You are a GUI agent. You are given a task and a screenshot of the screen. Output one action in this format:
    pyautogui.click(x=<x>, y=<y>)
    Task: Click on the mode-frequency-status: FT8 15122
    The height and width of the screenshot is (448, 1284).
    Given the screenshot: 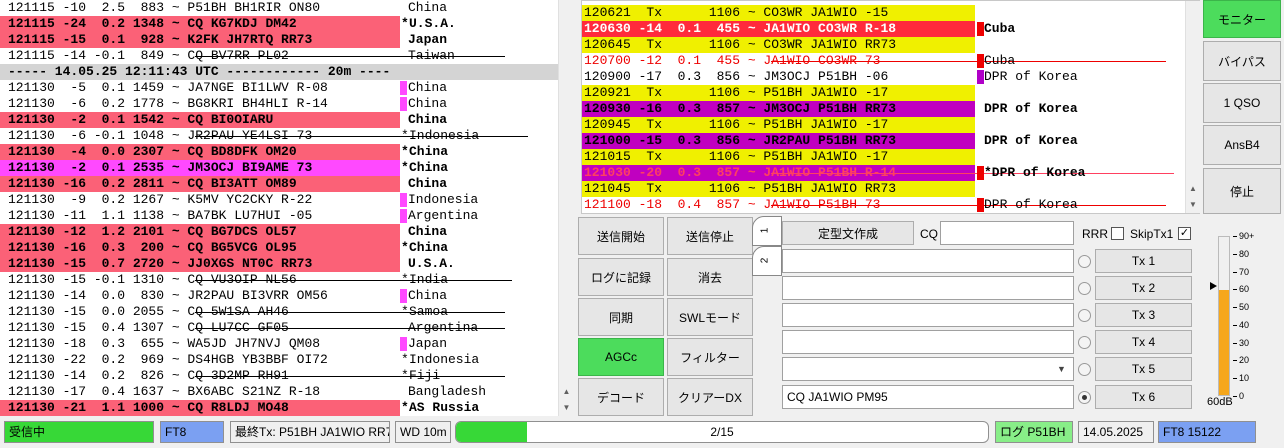 What is the action you would take?
    pyautogui.click(x=1207, y=432)
    